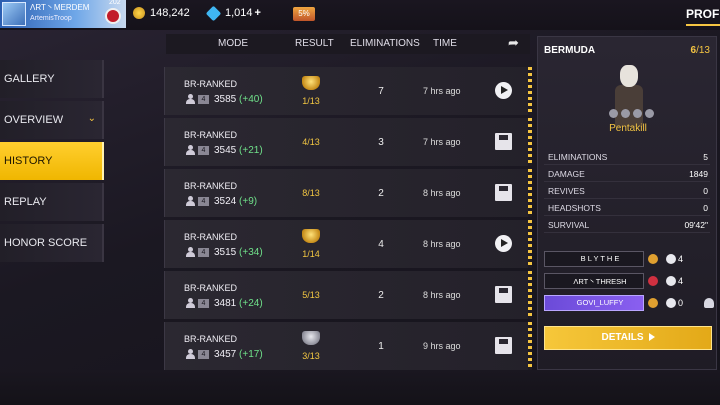 Image resolution: width=720 pixels, height=405 pixels. I want to click on sidebar-item-gallery: GALLERY, so click(52, 79).